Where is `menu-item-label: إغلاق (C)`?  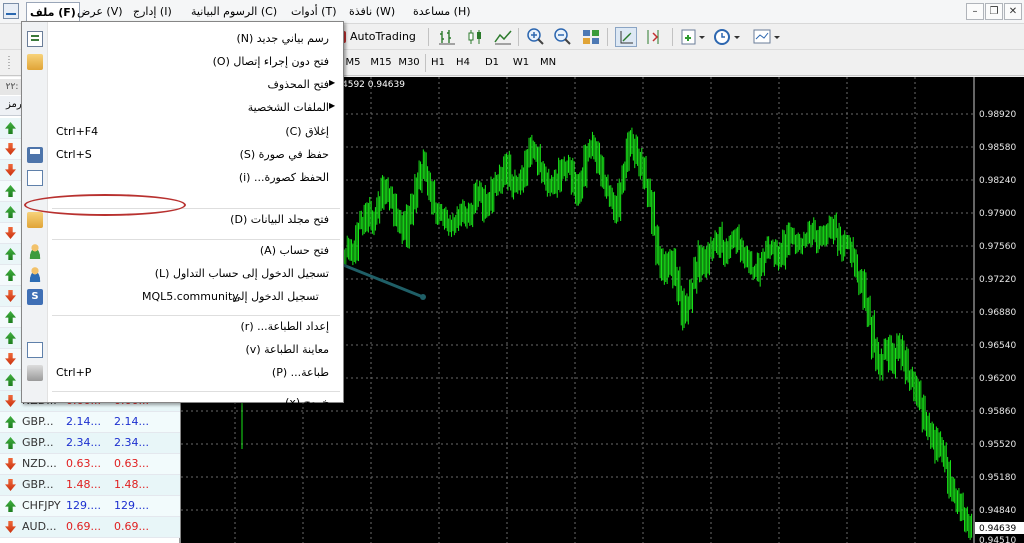 menu-item-label: إغلاق (C) is located at coordinates (307, 131).